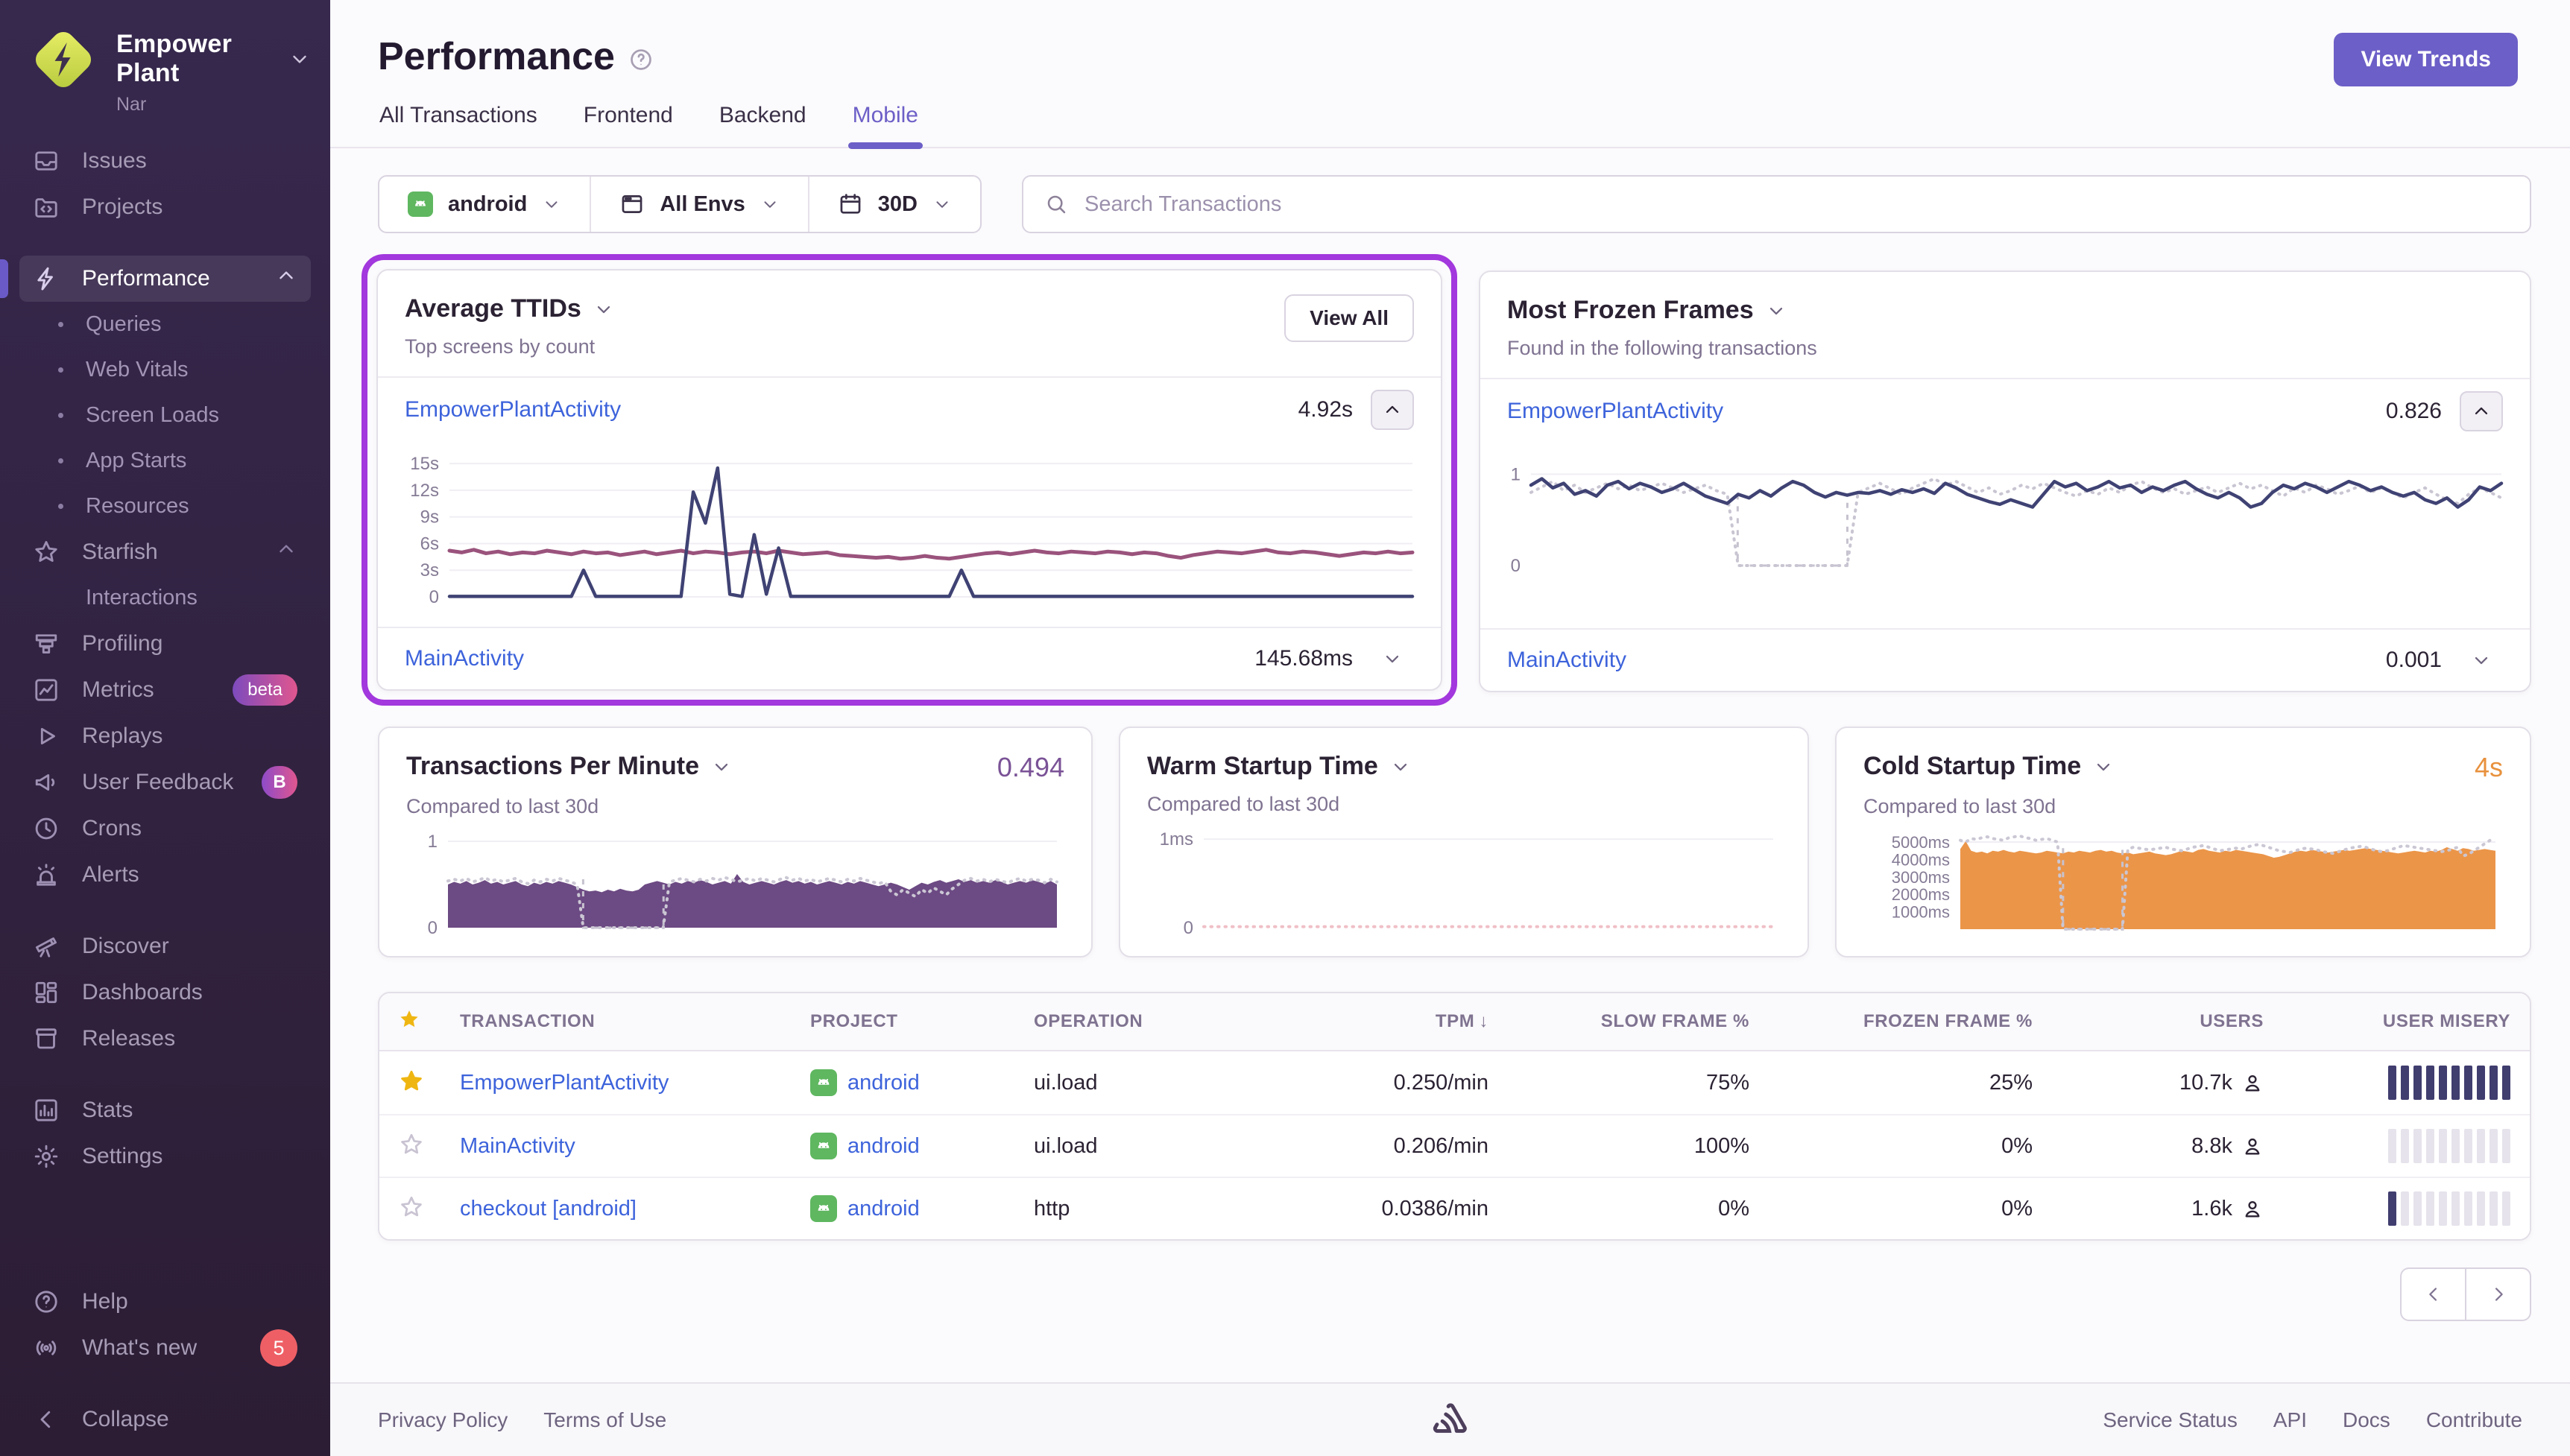 The width and height of the screenshot is (2570, 1456). What do you see at coordinates (165, 1348) in the screenshot?
I see `sidebar-item-what-s-new: What's new 5` at bounding box center [165, 1348].